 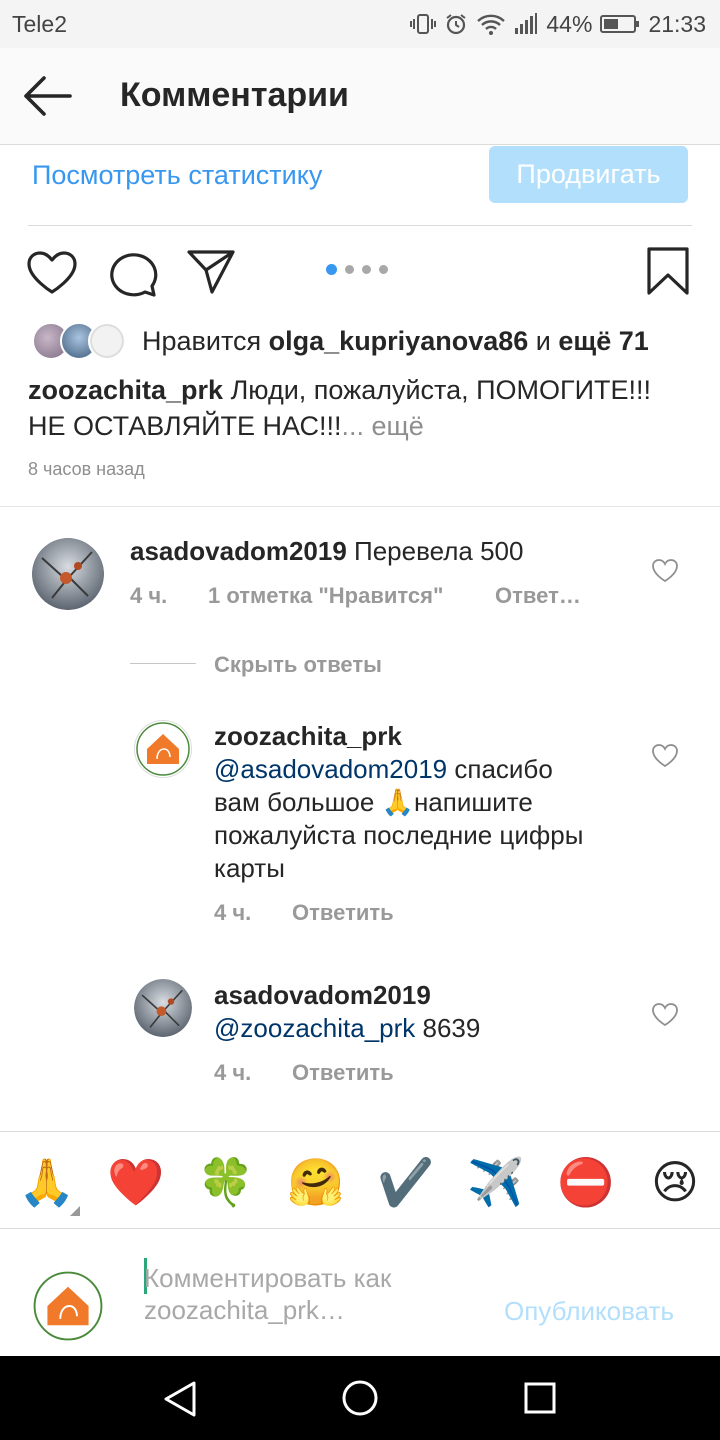 I want to click on reply-text: 8639, so click(x=451, y=1028).